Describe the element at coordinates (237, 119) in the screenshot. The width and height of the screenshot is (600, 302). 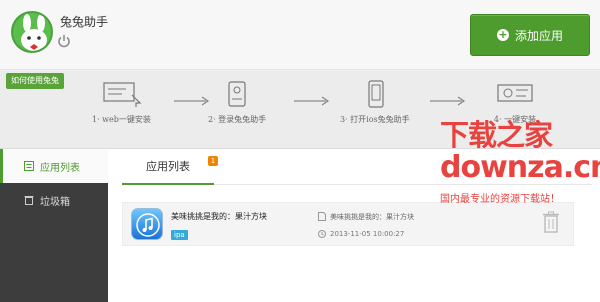
I see `tutorial-step-label: 2· 登录兔兔助手` at that location.